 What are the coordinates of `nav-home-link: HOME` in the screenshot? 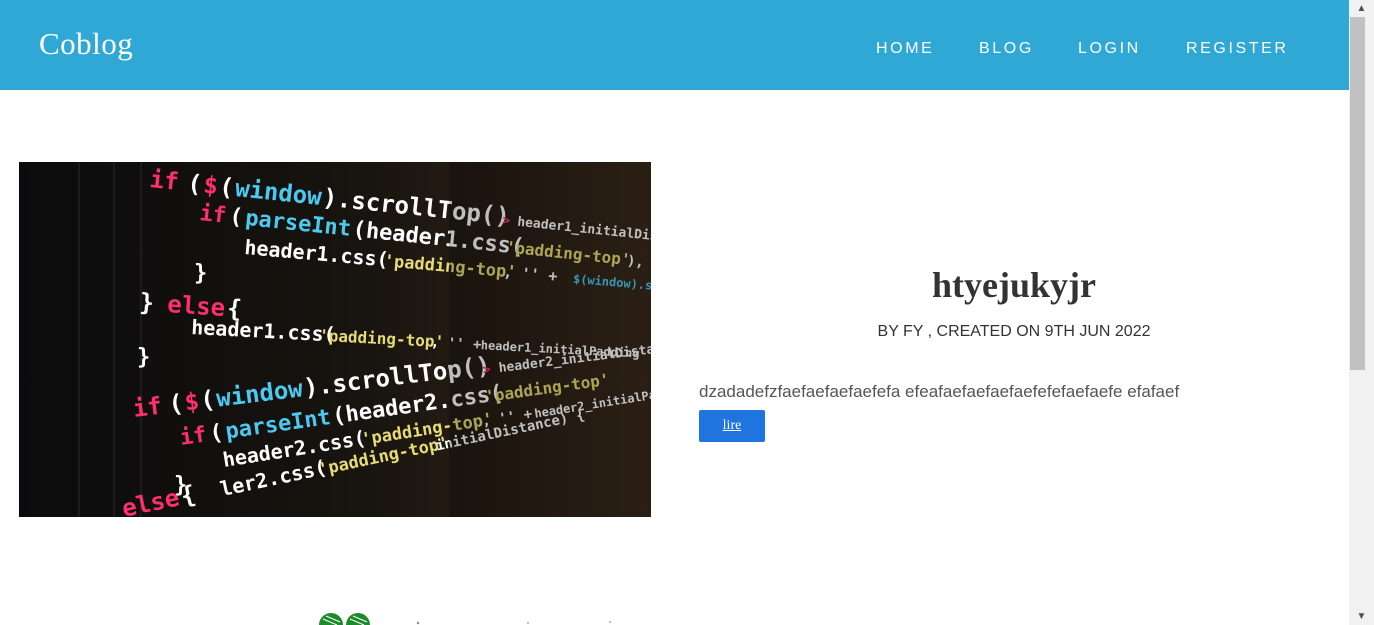 It's located at (905, 49).